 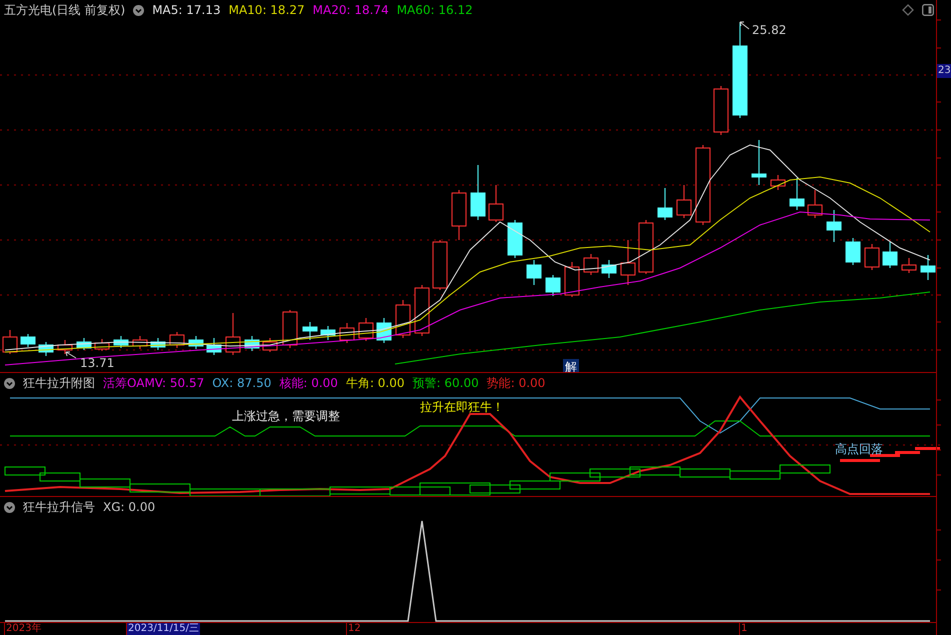 What do you see at coordinates (445, 383) in the screenshot?
I see `indicator-value: 预警: 60.00` at bounding box center [445, 383].